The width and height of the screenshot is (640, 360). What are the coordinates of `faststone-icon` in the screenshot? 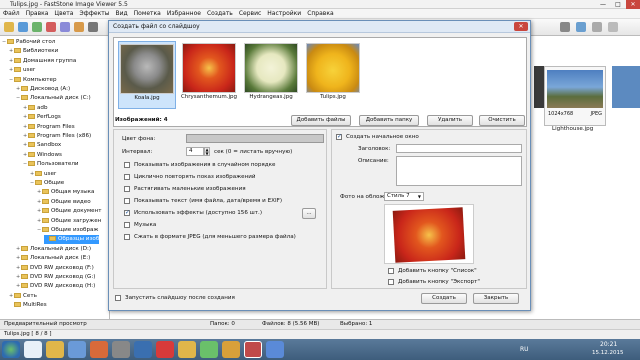 It's located at (253, 349).